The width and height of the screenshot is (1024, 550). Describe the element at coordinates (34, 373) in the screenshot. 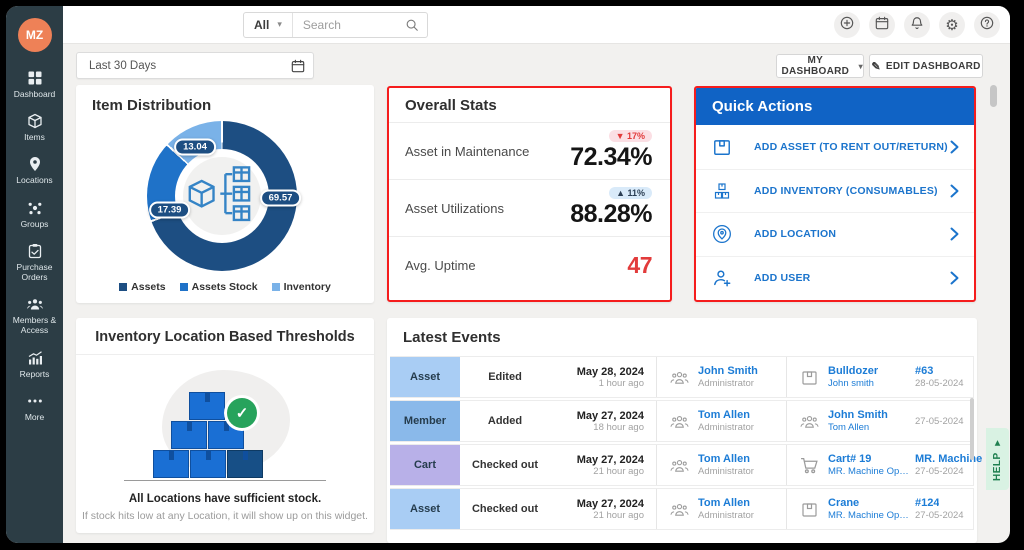

I see `sidebar-item-label: Reports` at that location.